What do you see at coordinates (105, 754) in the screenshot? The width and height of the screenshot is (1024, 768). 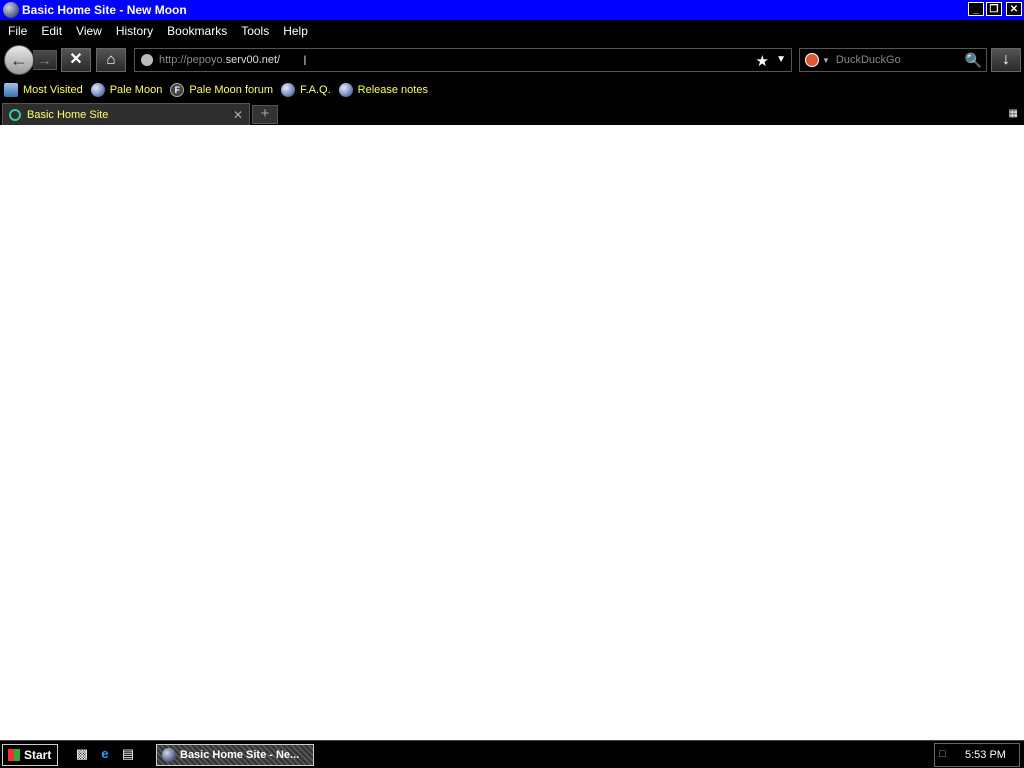 I see `internet-explorer-icon: e` at bounding box center [105, 754].